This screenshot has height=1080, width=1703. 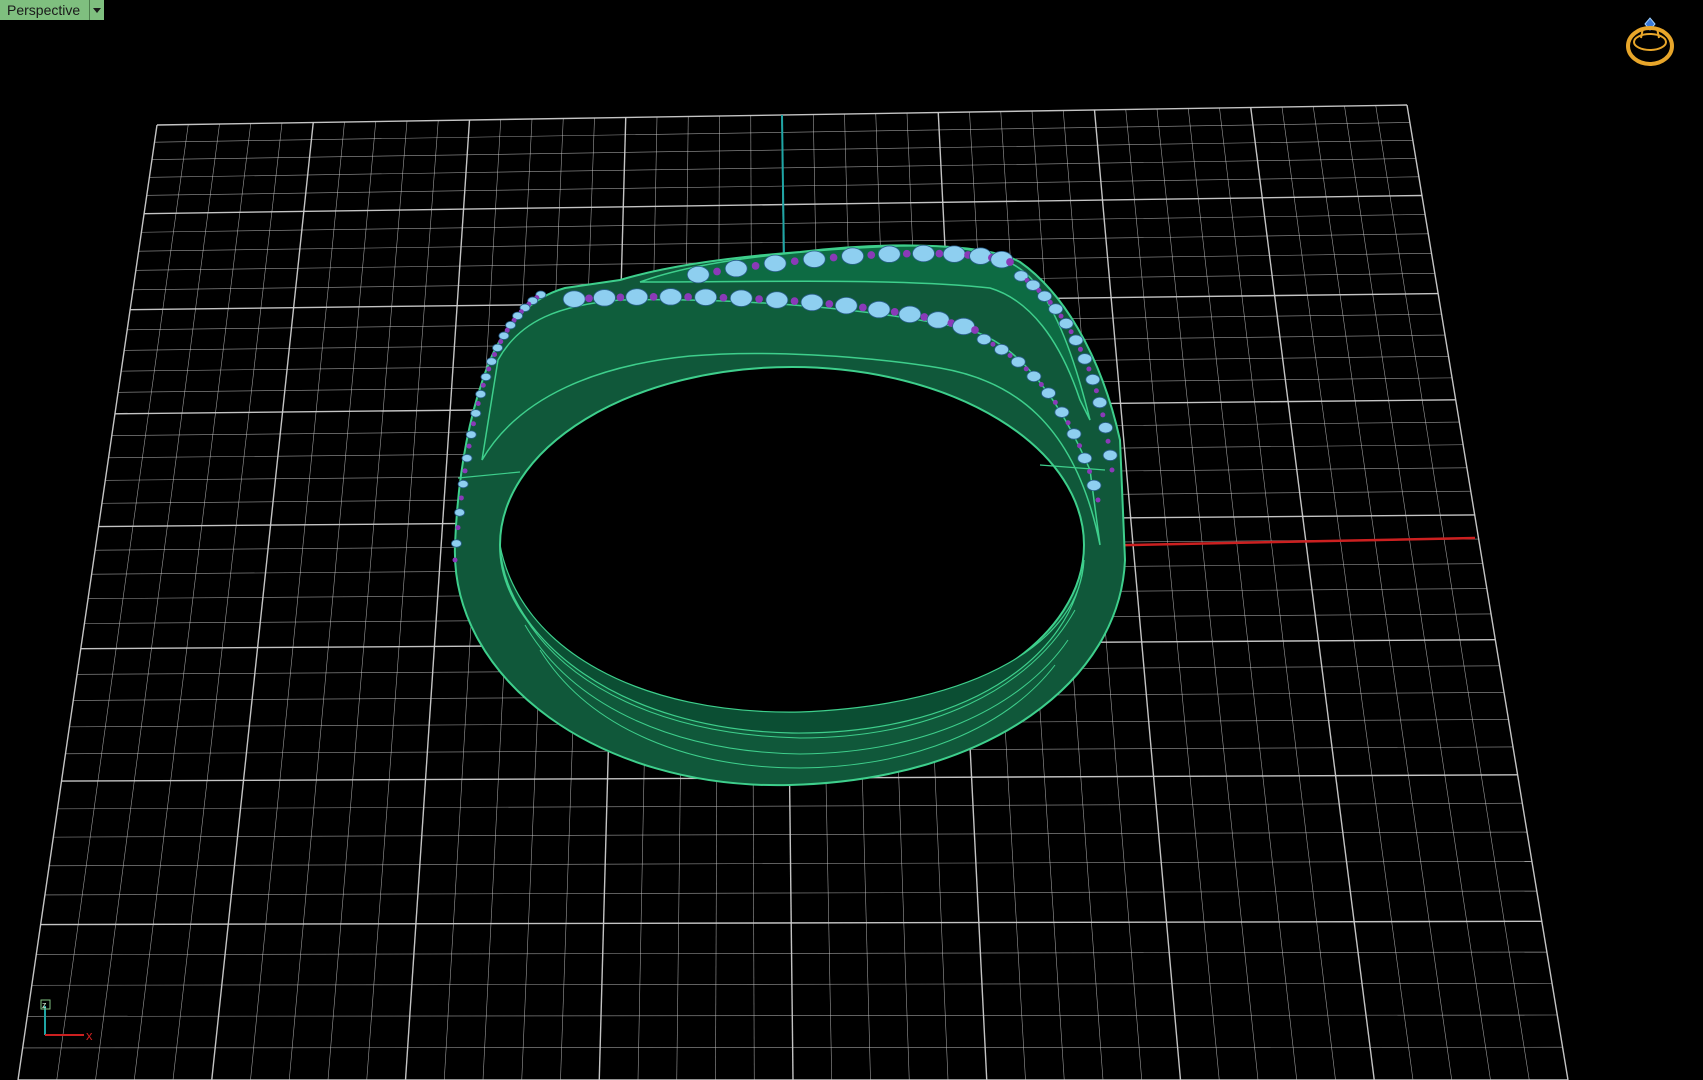 I want to click on ring-object-icon, so click(x=1650, y=41).